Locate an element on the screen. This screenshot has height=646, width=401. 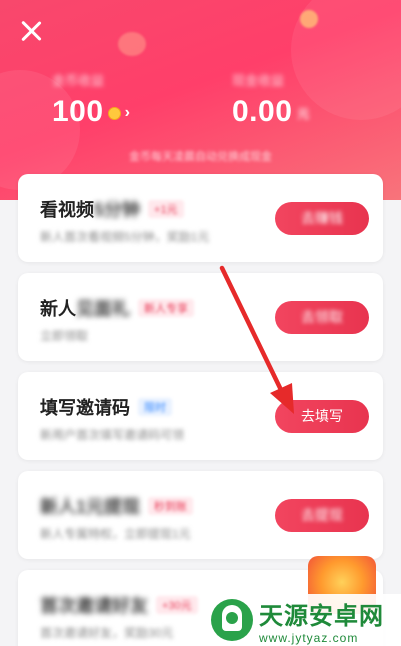
watermark-title: 天源安卓网 is located at coordinates (321, 616).